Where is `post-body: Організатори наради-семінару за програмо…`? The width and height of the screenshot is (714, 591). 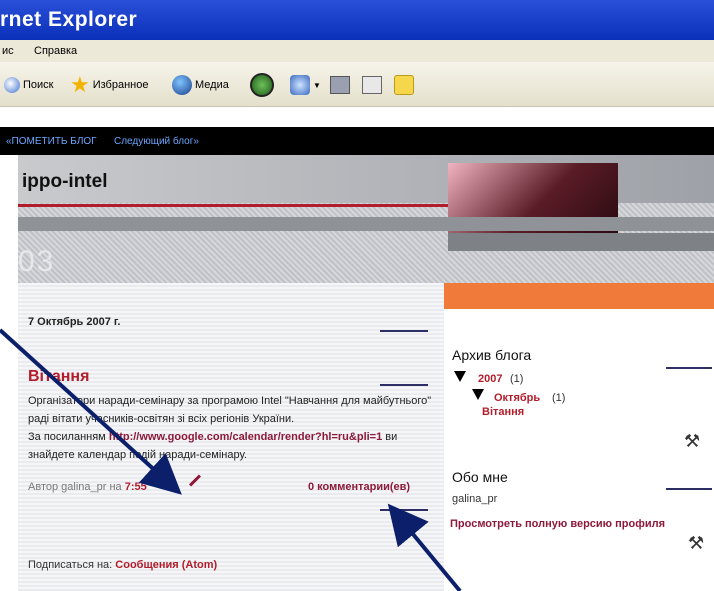 post-body: Організатори наради-семінару за програмо… is located at coordinates (233, 428).